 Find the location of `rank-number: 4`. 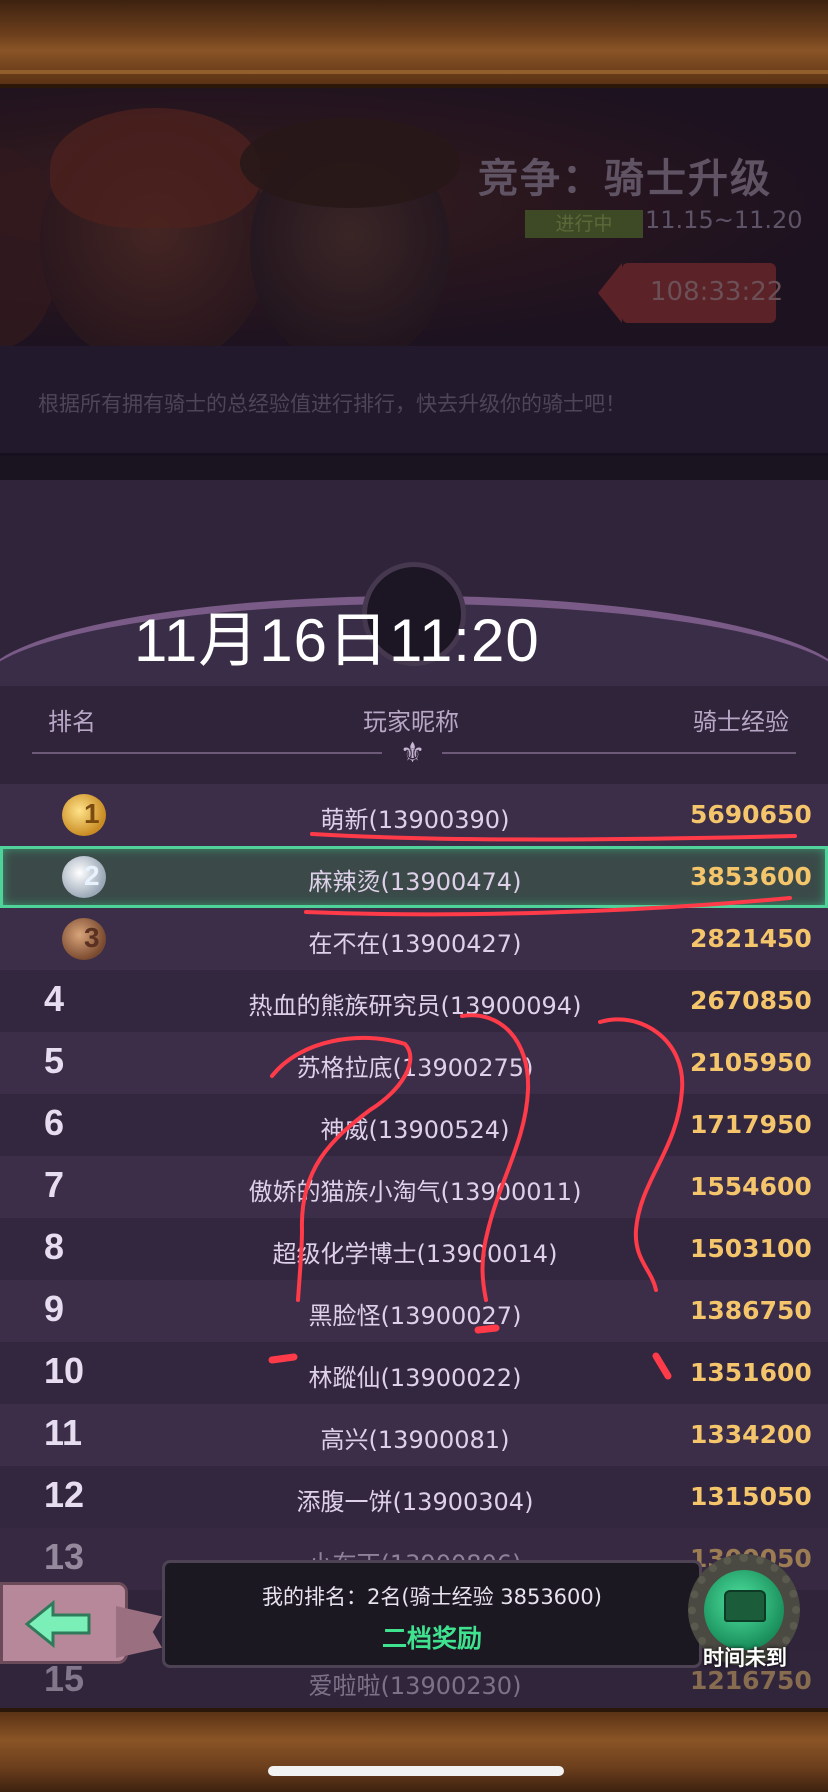

rank-number: 4 is located at coordinates (54, 998).